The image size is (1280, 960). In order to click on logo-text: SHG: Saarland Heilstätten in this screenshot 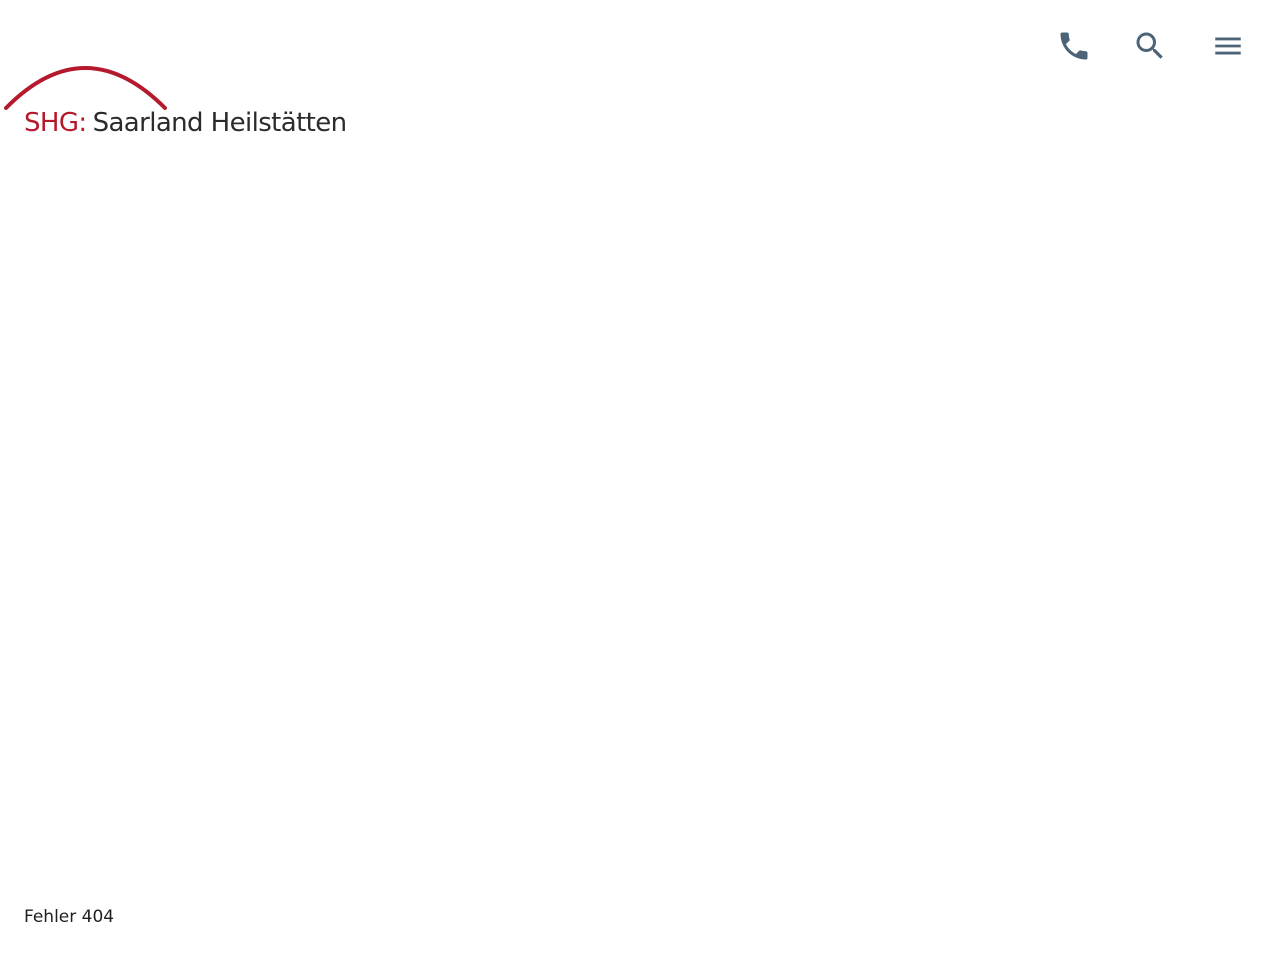, I will do `click(185, 123)`.